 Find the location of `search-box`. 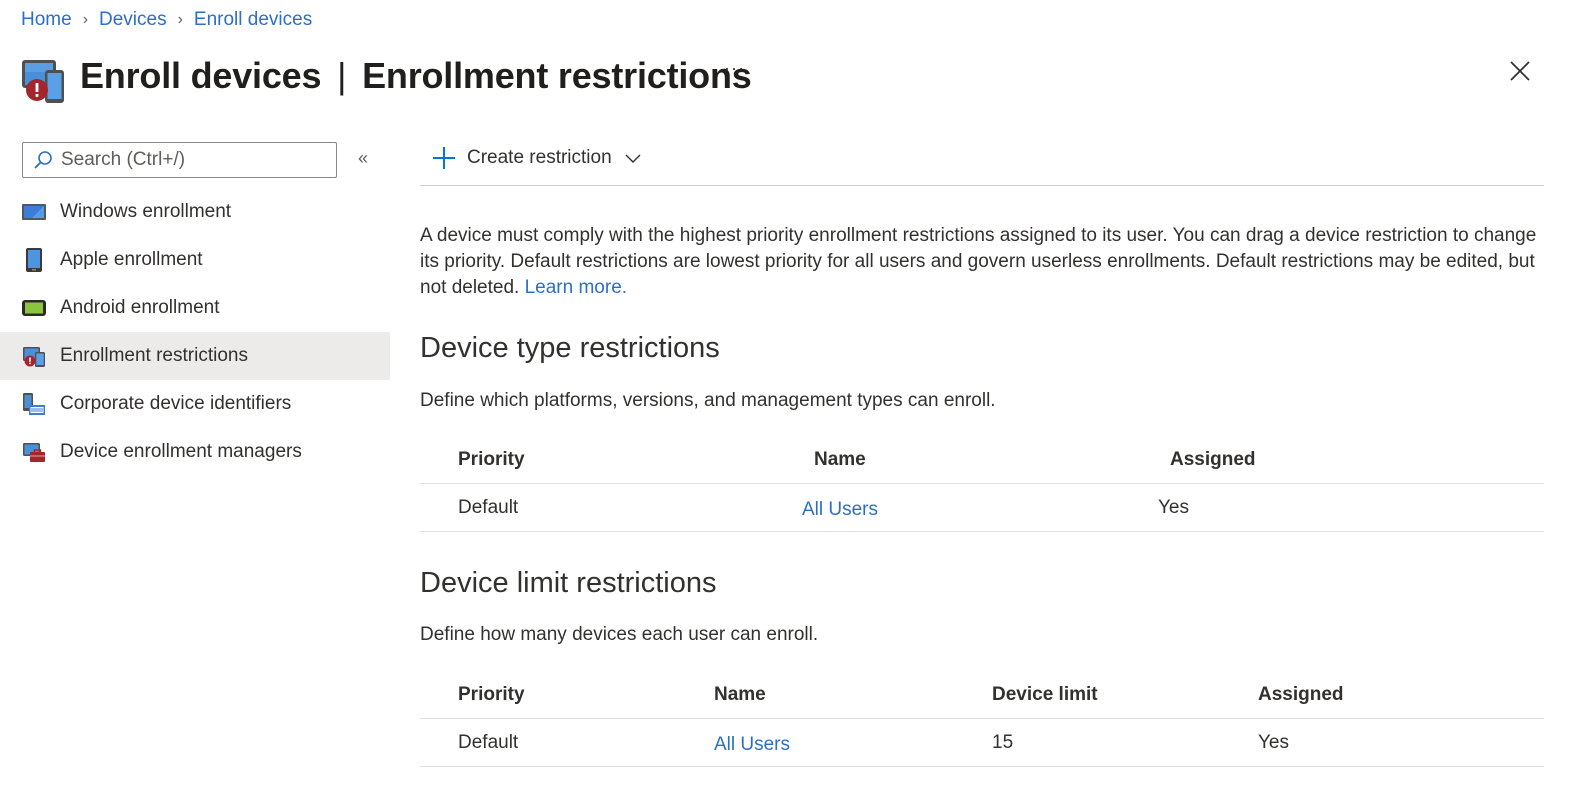

search-box is located at coordinates (179, 160).